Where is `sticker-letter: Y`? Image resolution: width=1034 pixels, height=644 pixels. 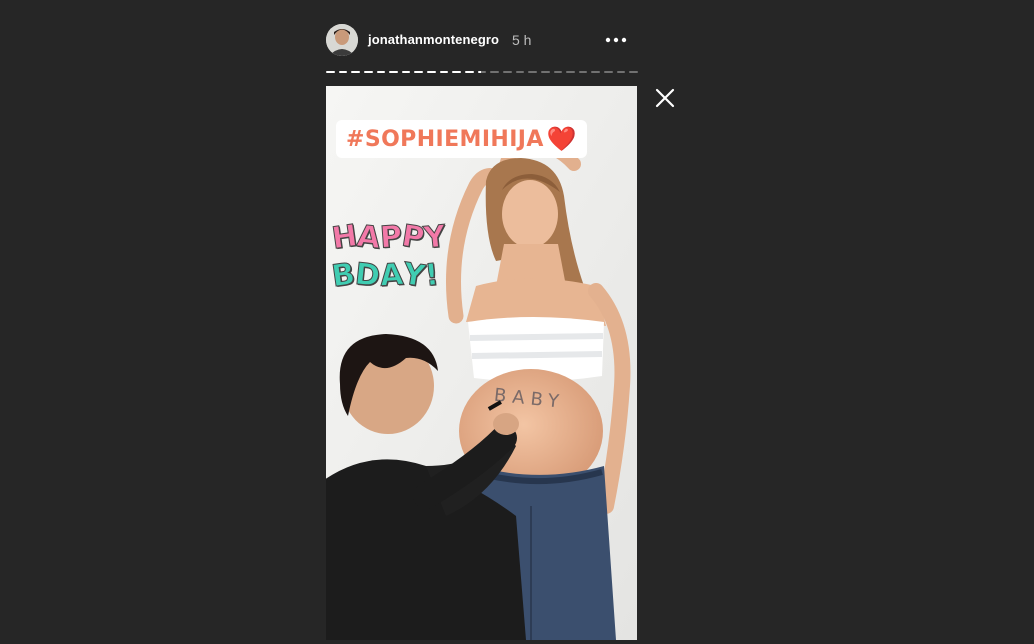 sticker-letter: Y is located at coordinates (435, 237).